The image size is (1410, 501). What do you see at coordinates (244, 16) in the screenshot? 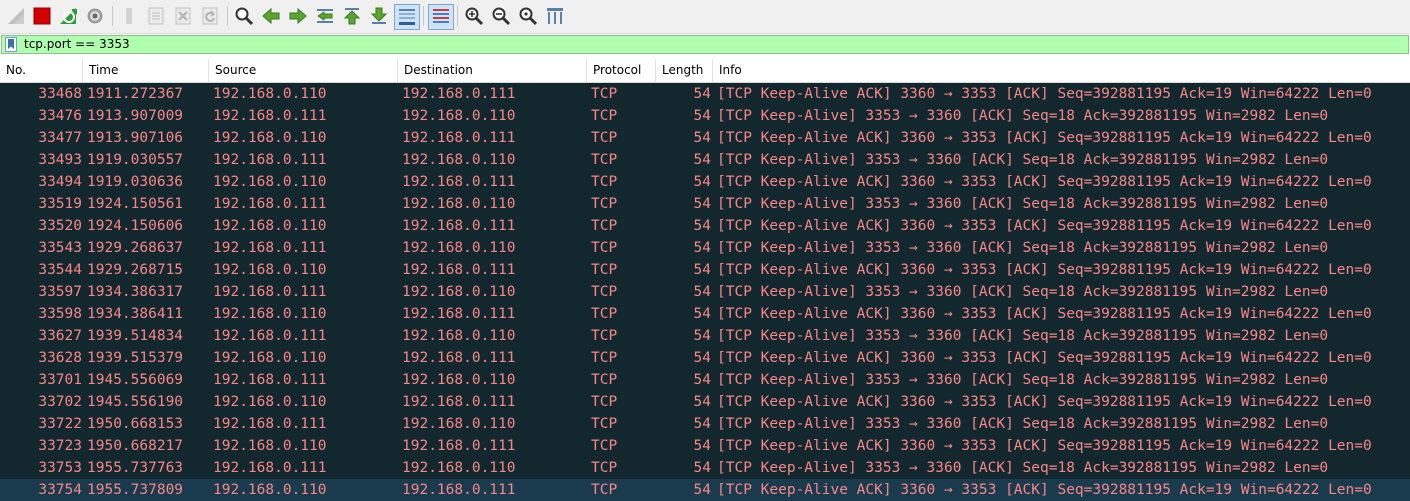
I see `find-packet-icon` at bounding box center [244, 16].